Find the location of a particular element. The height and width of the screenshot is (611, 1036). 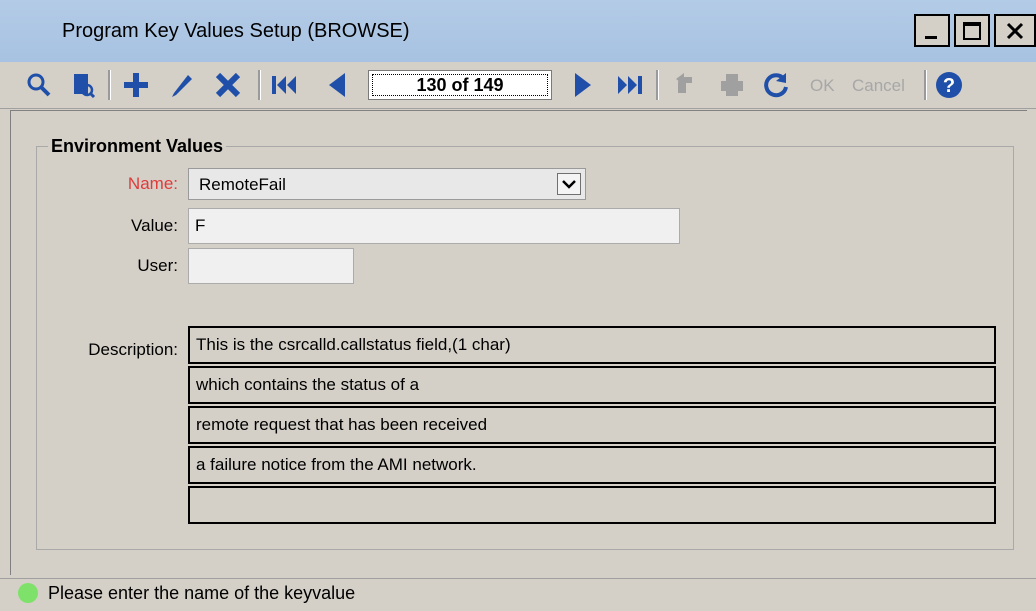

help-icon: ? is located at coordinates (949, 85).